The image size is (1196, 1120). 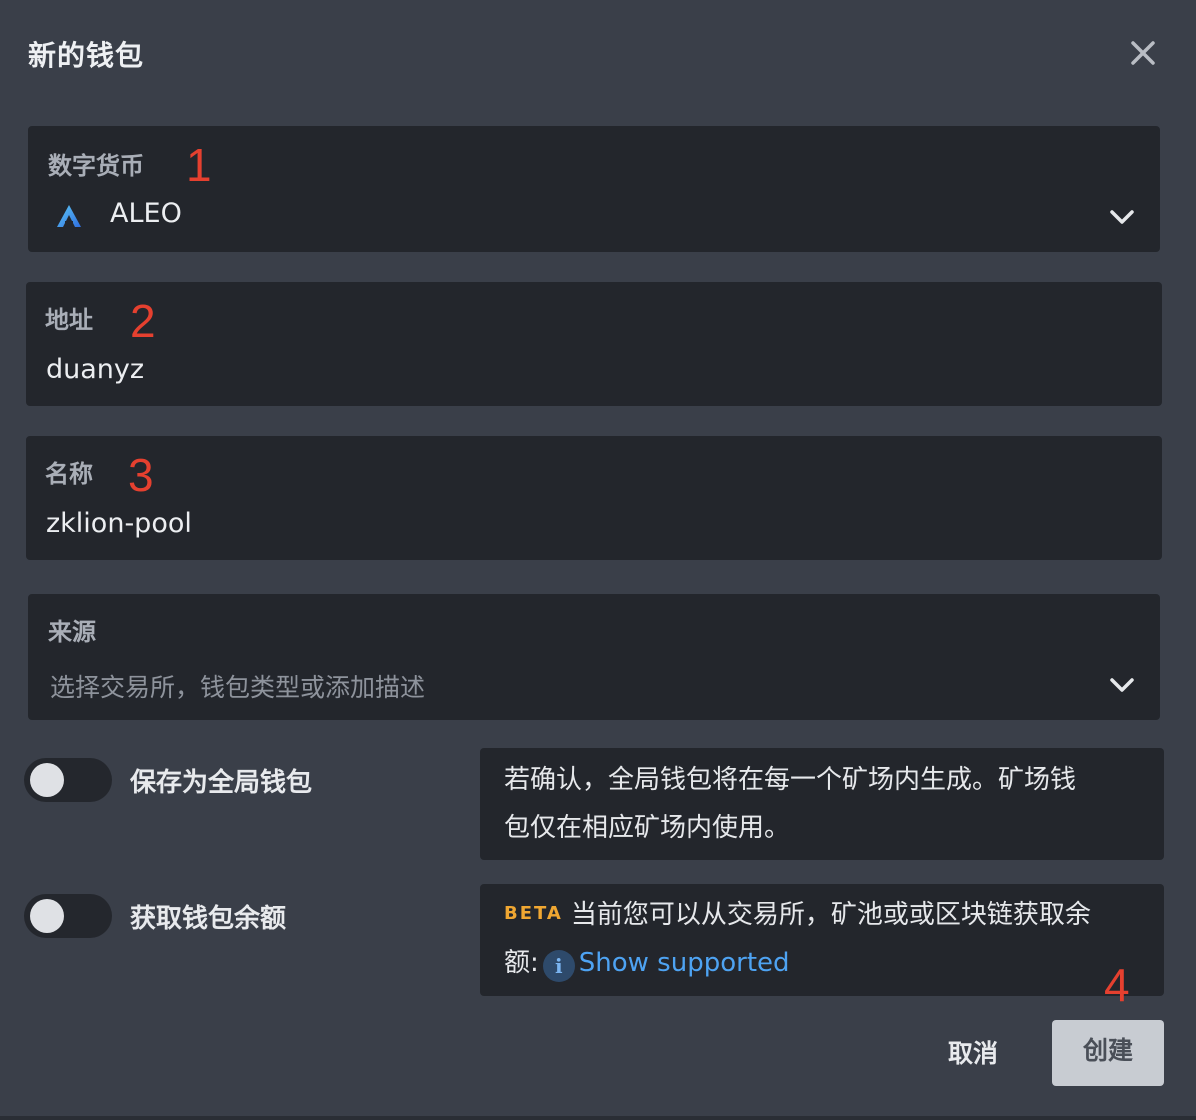 What do you see at coordinates (146, 213) in the screenshot?
I see `currency-value: ALEO` at bounding box center [146, 213].